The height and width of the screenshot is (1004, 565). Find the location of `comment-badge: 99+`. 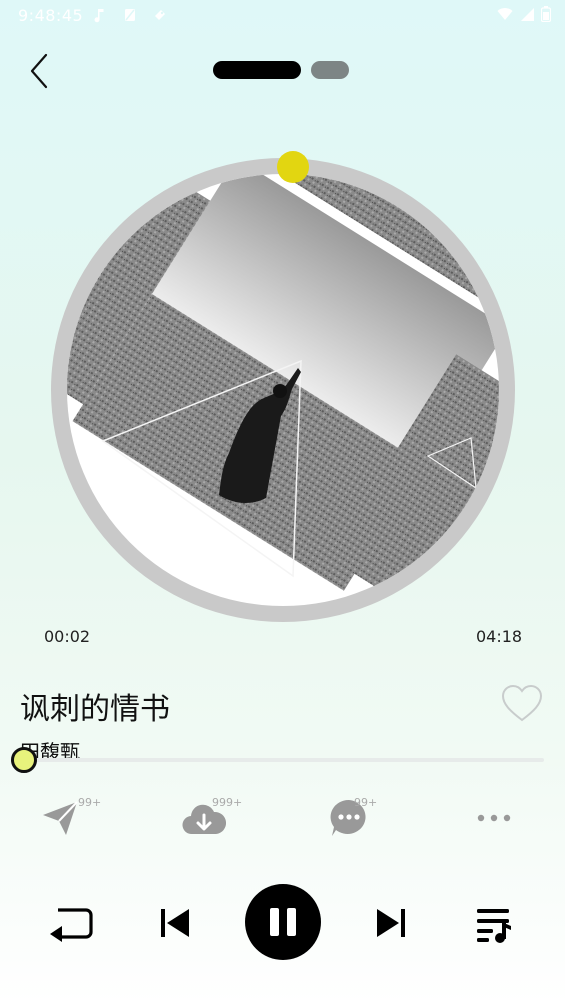

comment-badge: 99+ is located at coordinates (366, 802).